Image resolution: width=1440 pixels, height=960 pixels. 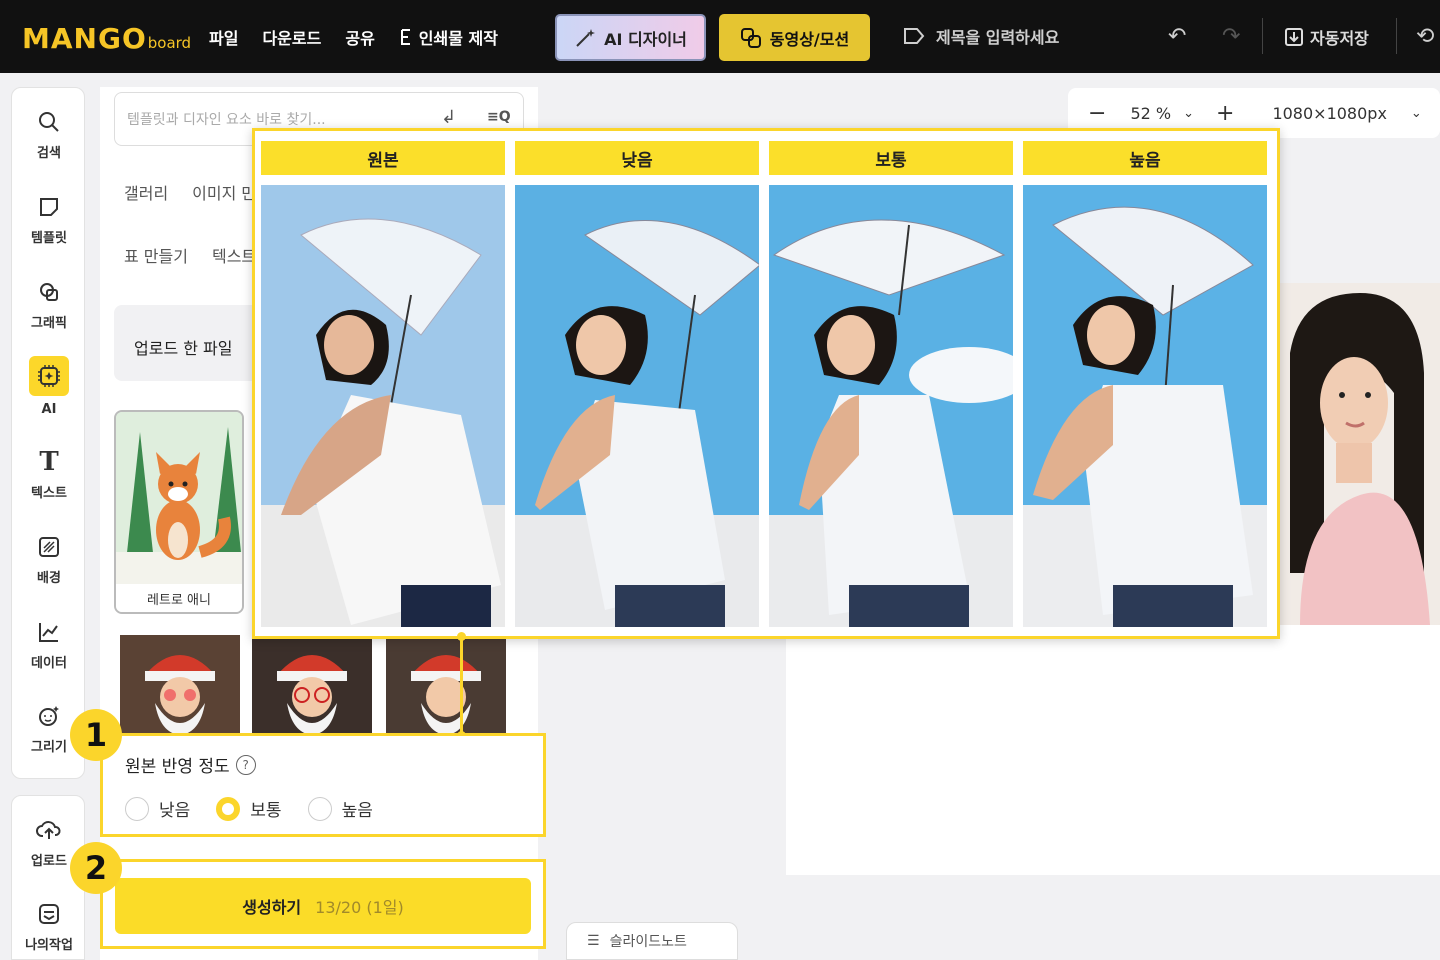 I want to click on logo: MANGO board, so click(x=106, y=38).